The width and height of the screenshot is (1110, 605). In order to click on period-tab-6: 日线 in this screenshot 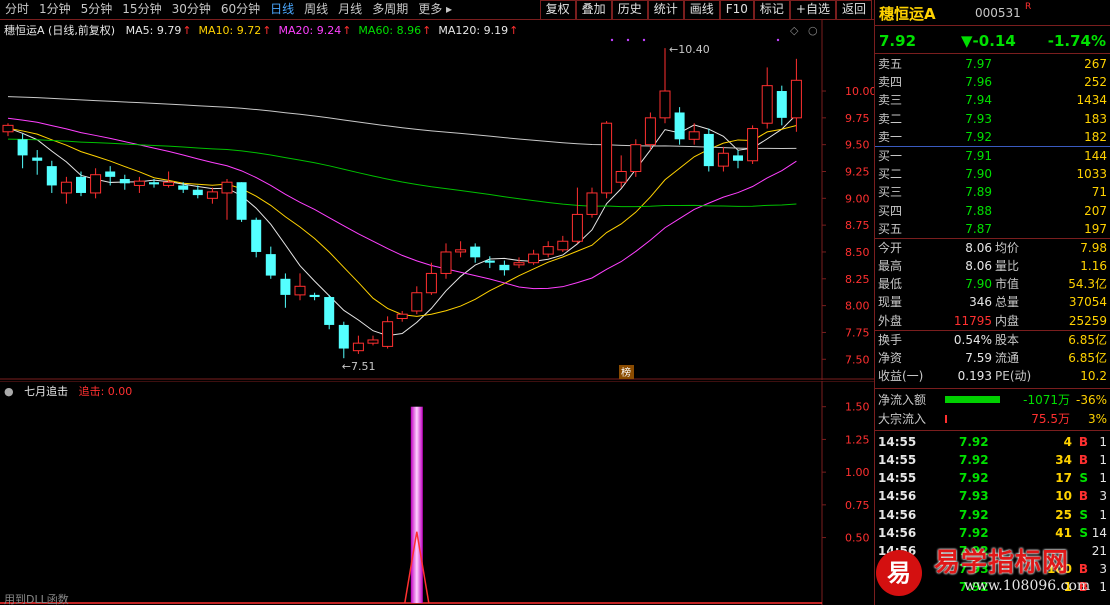, I will do `click(282, 9)`.